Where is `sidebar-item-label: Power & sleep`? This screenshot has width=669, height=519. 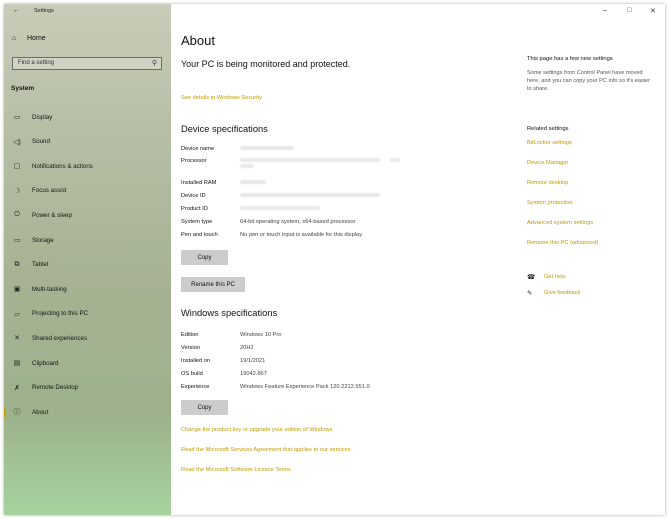 sidebar-item-label: Power & sleep is located at coordinates (52, 215).